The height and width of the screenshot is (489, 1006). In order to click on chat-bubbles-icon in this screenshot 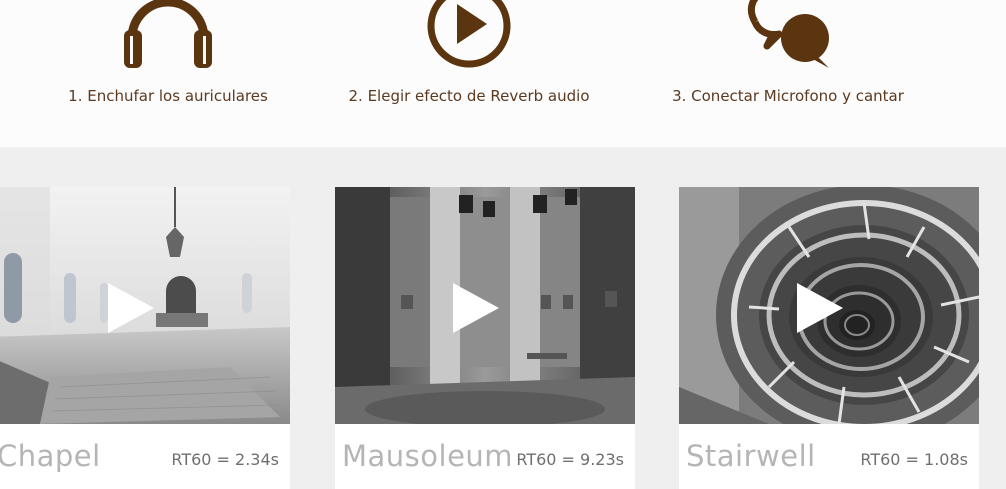, I will do `click(788, 35)`.